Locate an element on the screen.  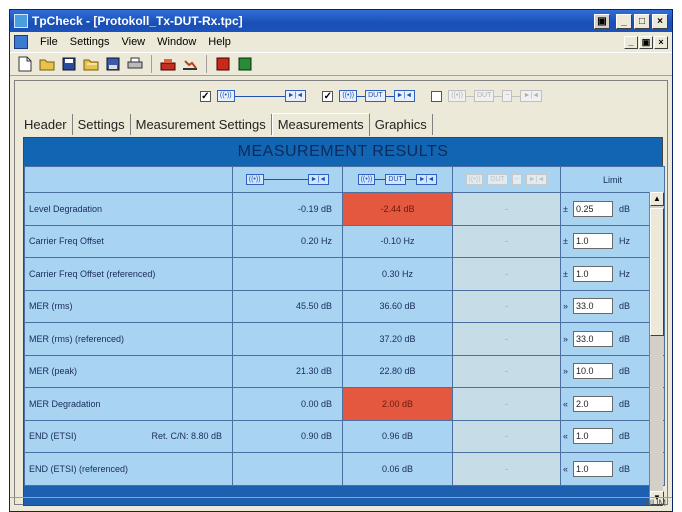
menu-help: Help is located at coordinates (219, 42).